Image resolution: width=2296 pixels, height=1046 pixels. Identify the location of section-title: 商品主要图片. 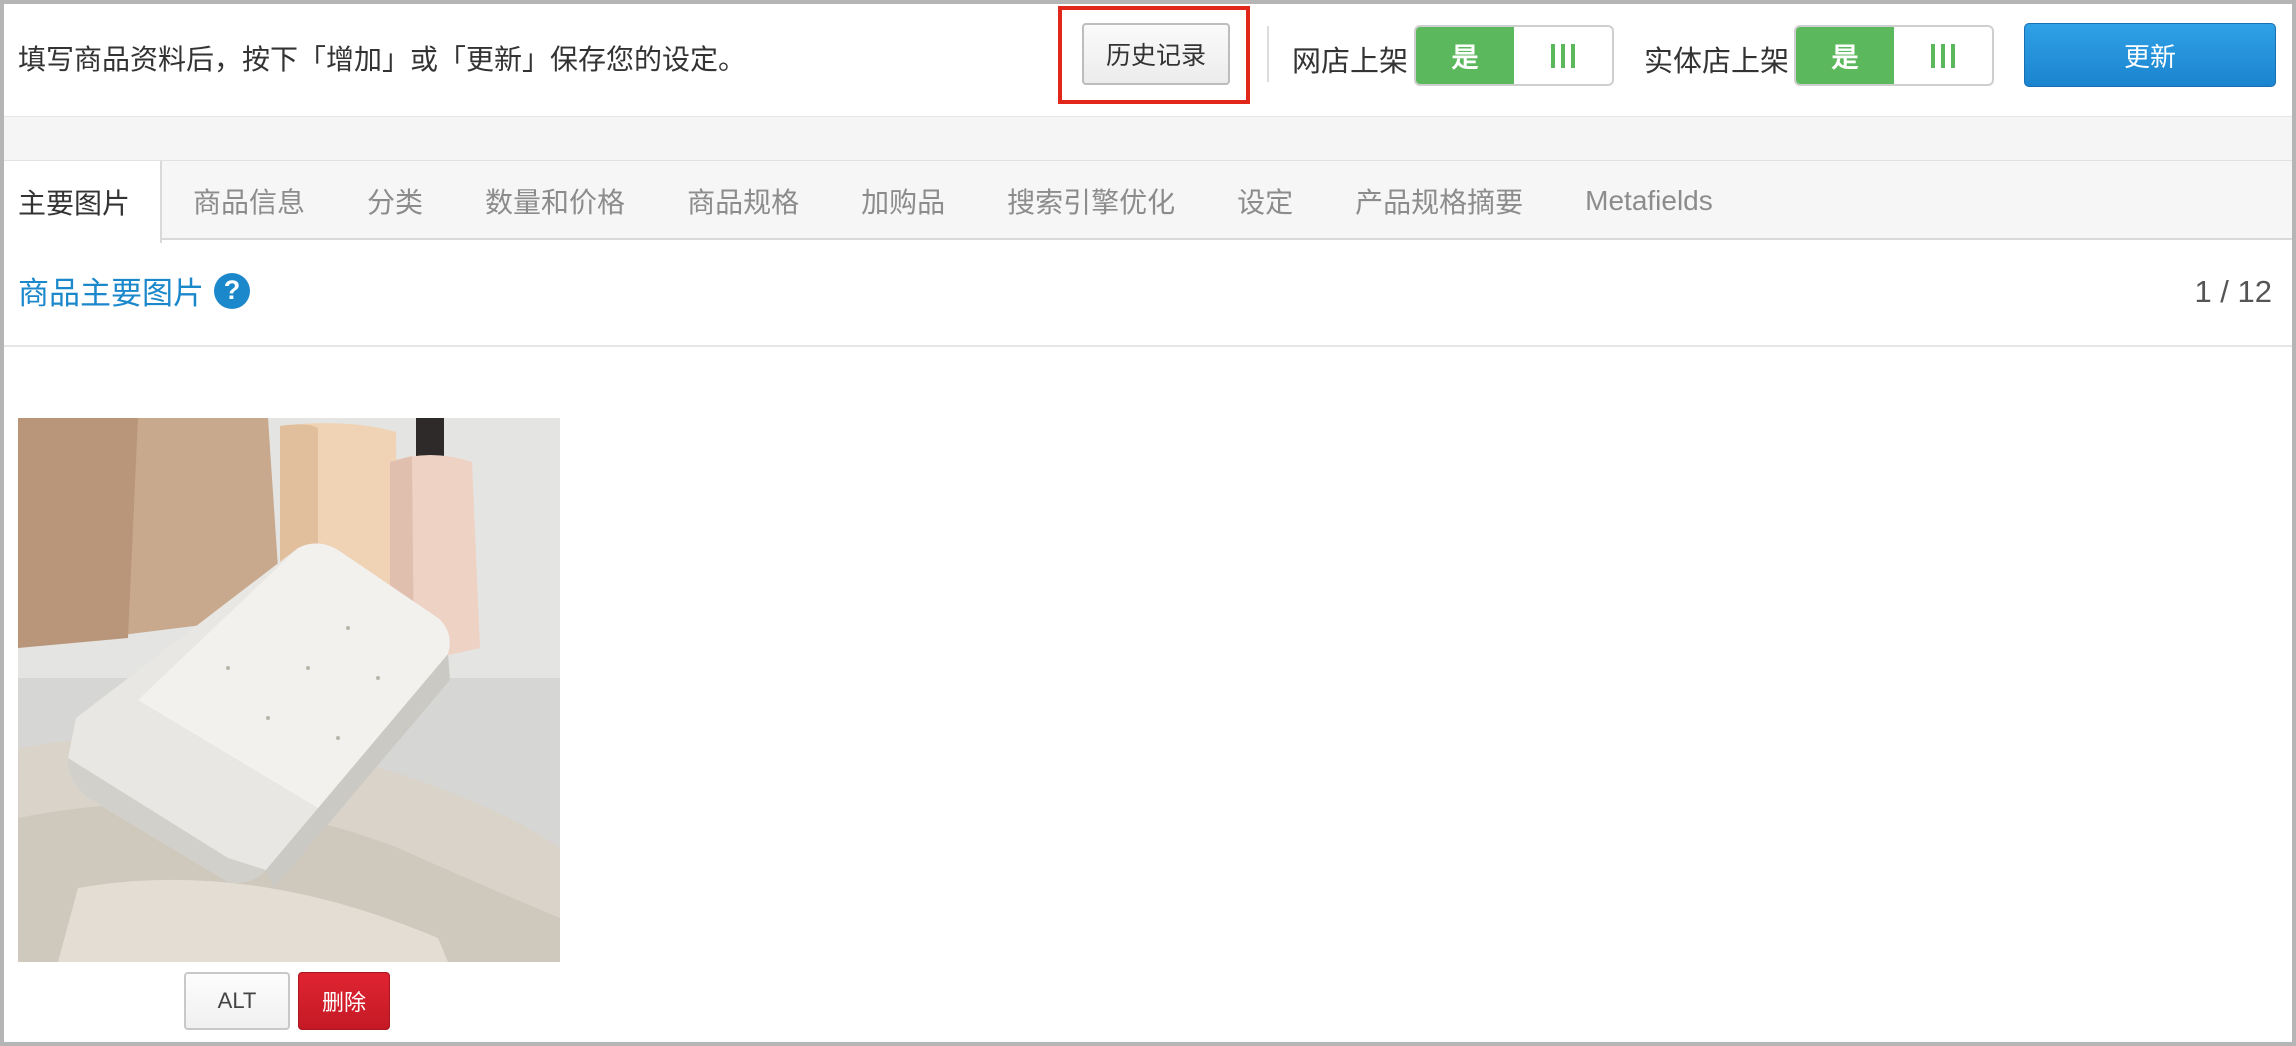
(111, 293).